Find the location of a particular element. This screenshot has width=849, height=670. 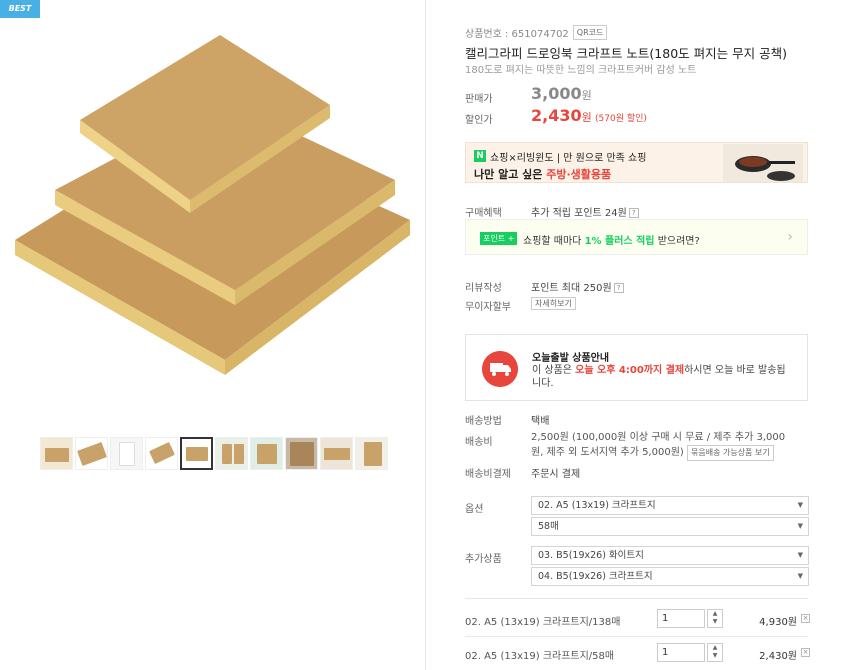

ship-method-label: 배송방법 is located at coordinates (483, 421).